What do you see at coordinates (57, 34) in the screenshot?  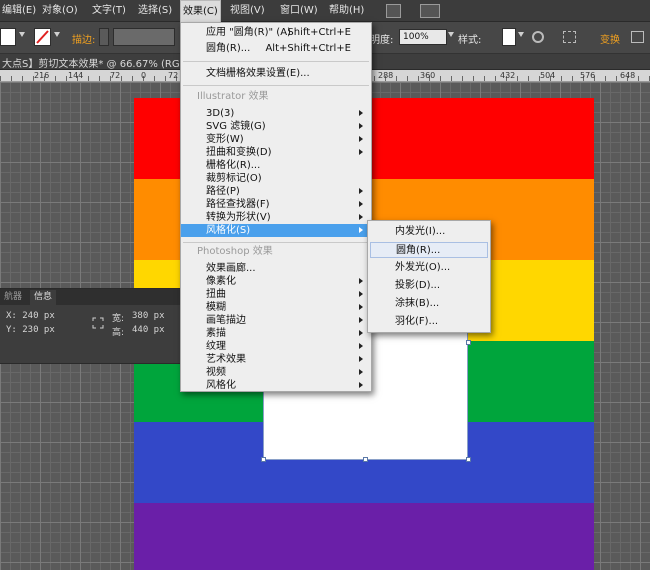 I see `stroke-dropdown-icon` at bounding box center [57, 34].